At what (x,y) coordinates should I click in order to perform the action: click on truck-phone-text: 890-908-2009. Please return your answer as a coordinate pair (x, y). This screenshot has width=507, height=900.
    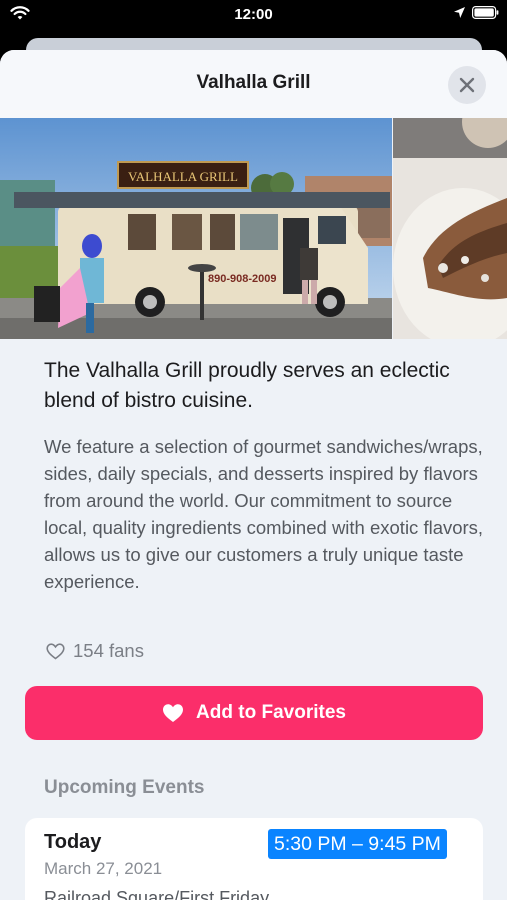
    Looking at the image, I should click on (242, 279).